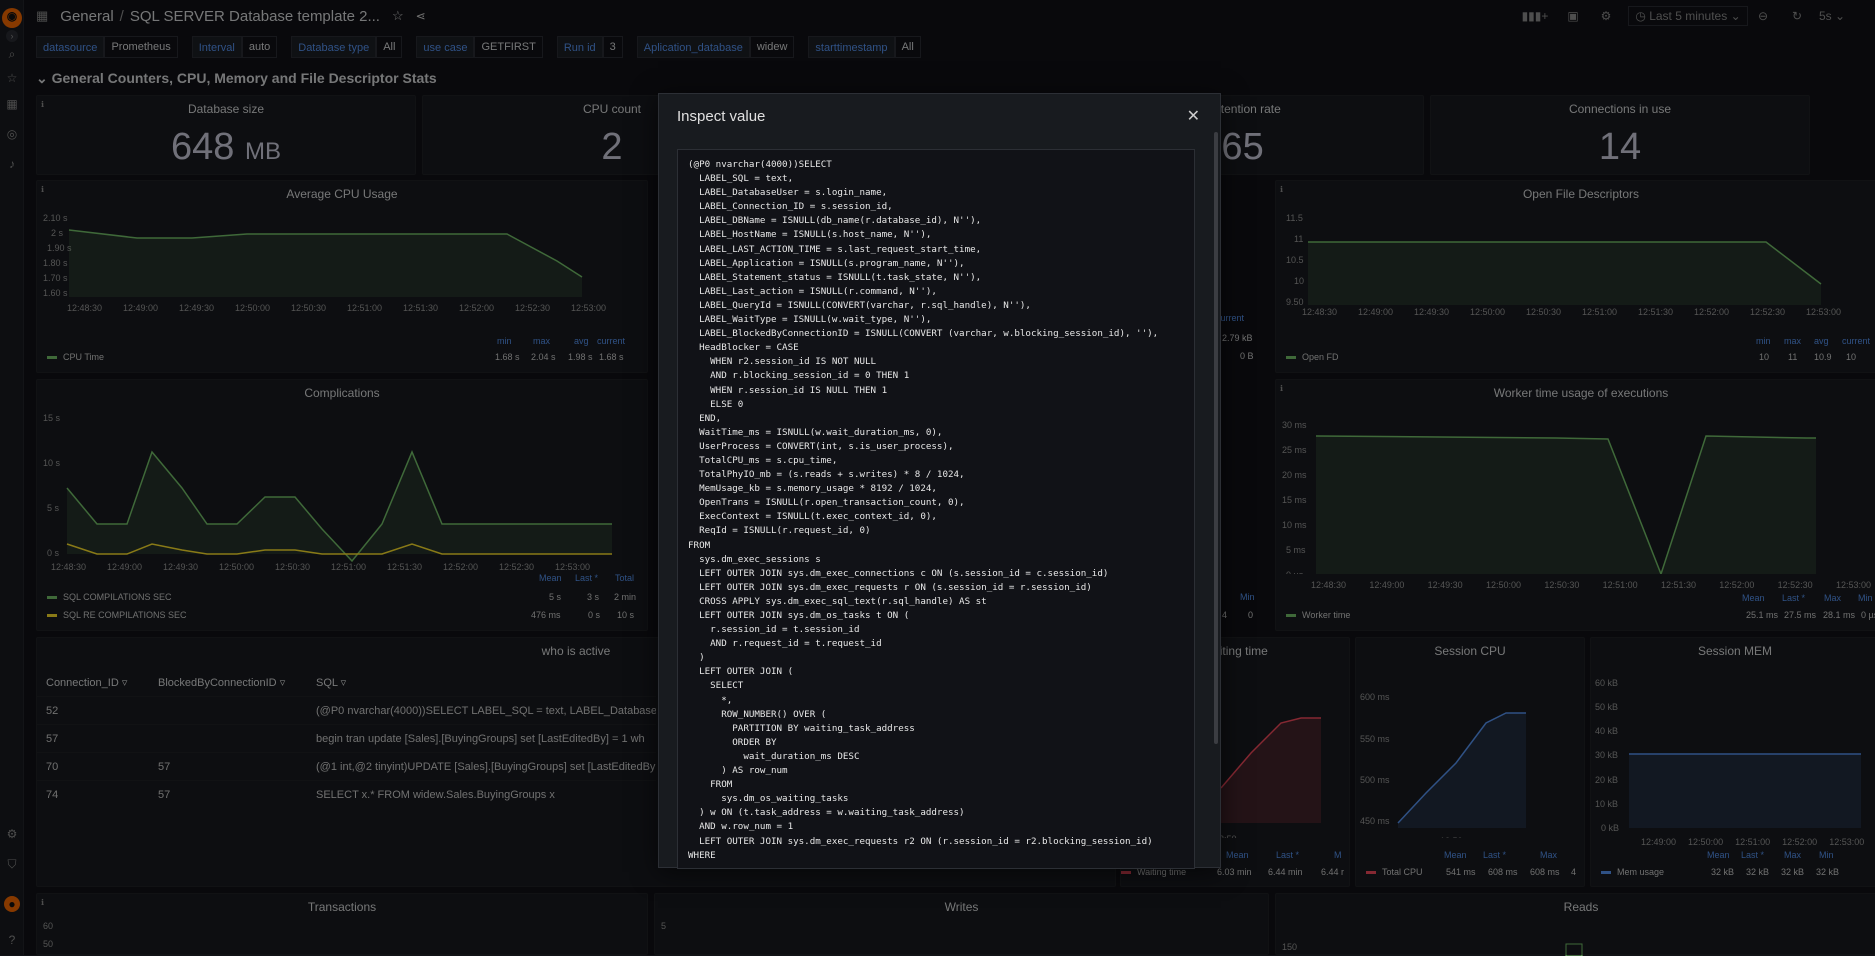  Describe the element at coordinates (1216, 438) in the screenshot. I see `scrollbar` at that location.